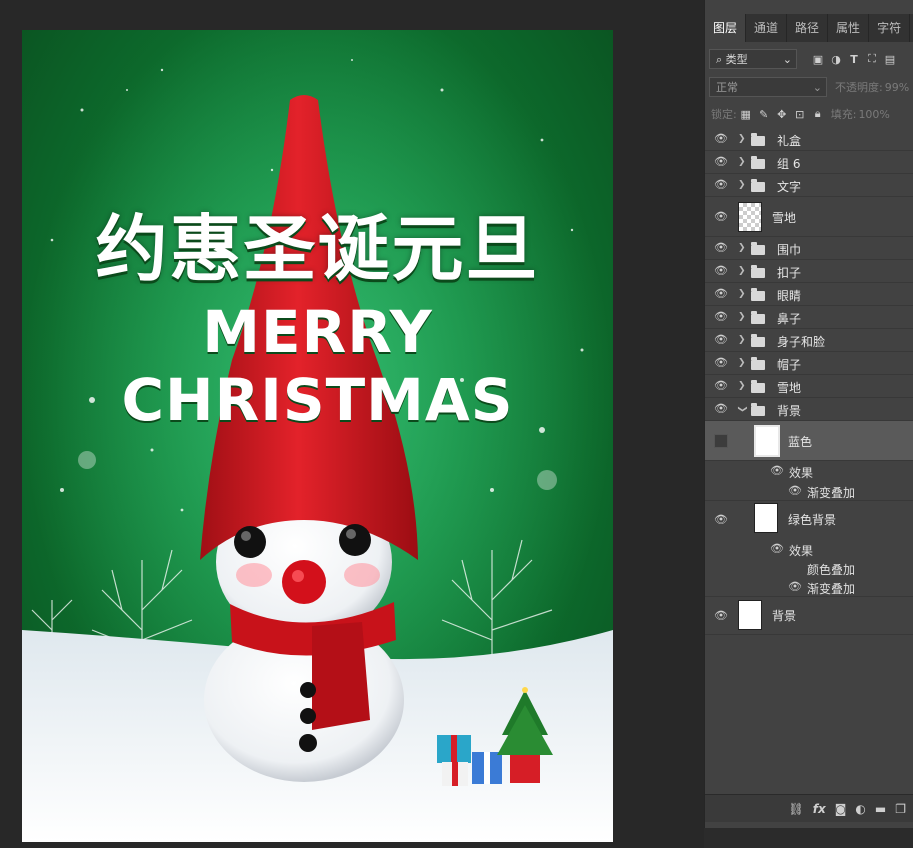 The width and height of the screenshot is (913, 848). What do you see at coordinates (746, 114) in the screenshot?
I see `lock-transparency-icon: ▦` at bounding box center [746, 114].